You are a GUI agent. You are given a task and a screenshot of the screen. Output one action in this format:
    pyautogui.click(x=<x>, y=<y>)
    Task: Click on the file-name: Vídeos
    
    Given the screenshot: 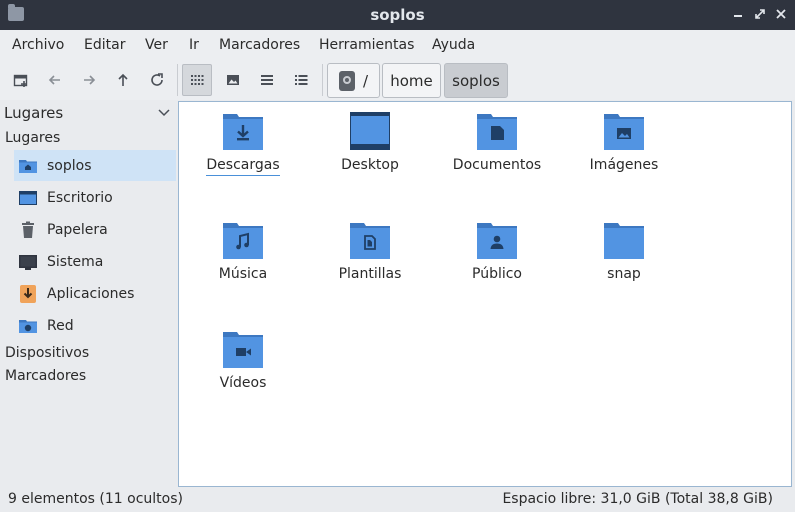 What is the action you would take?
    pyautogui.click(x=243, y=383)
    